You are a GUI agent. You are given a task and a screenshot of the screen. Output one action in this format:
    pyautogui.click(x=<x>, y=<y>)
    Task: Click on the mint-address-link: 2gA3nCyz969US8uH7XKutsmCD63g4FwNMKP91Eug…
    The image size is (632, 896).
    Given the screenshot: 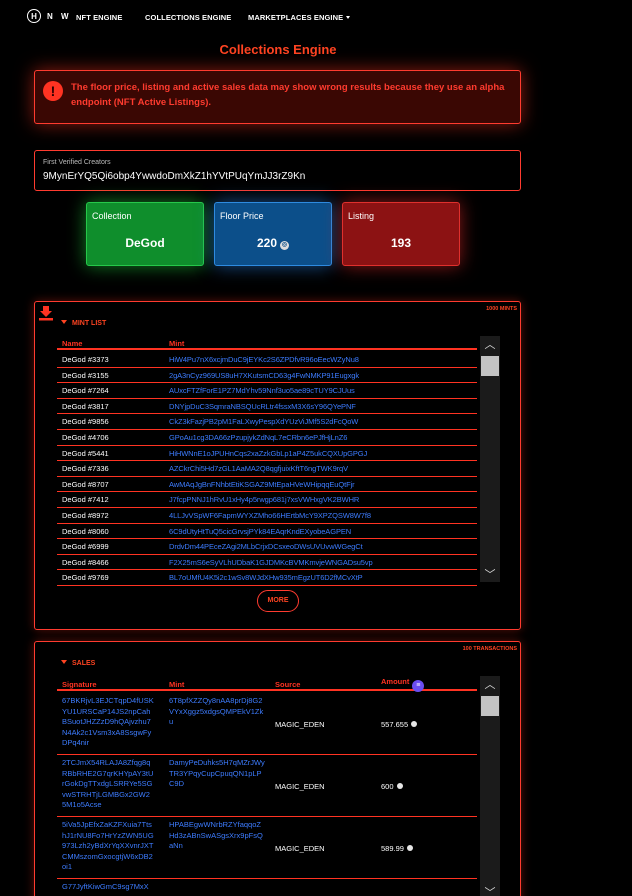 What is the action you would take?
    pyautogui.click(x=264, y=375)
    